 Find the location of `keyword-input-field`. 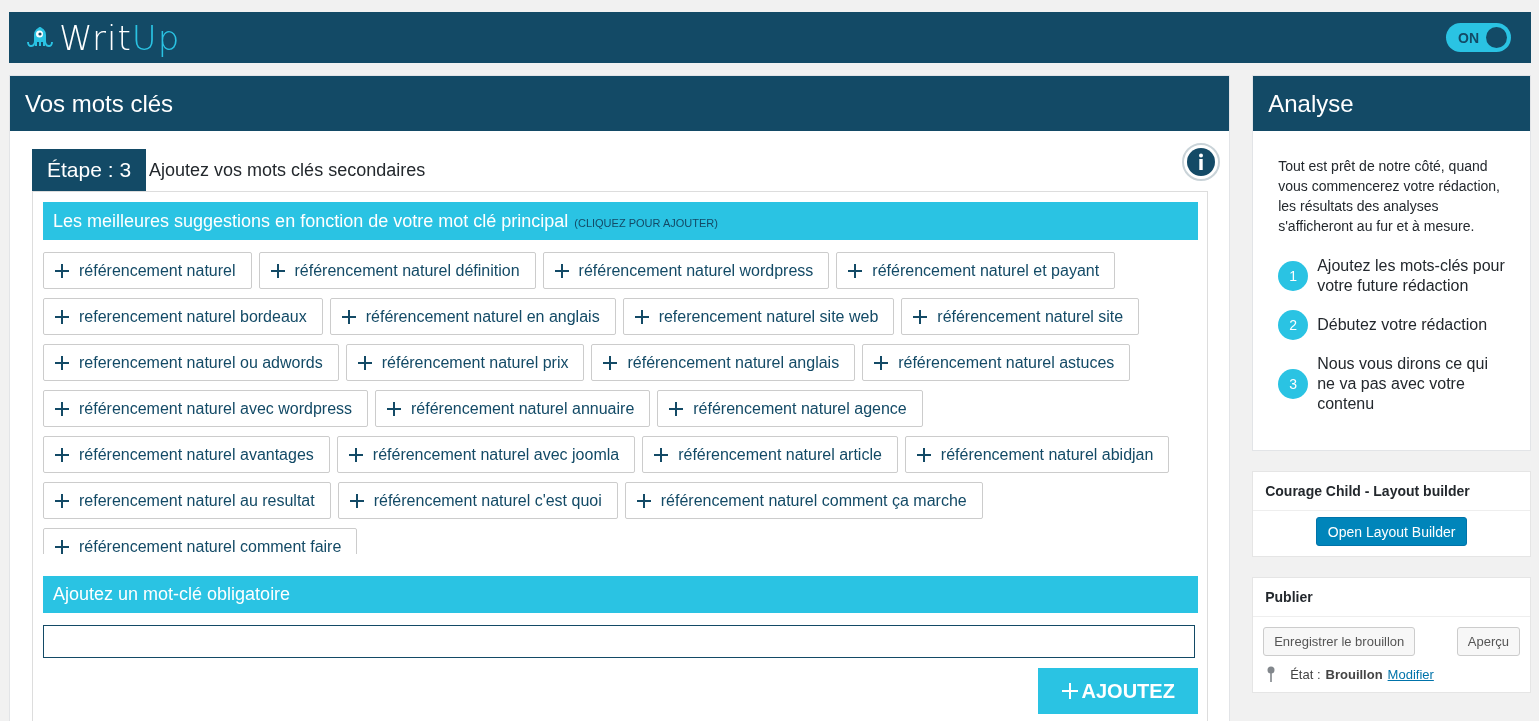

keyword-input-field is located at coordinates (619, 641).